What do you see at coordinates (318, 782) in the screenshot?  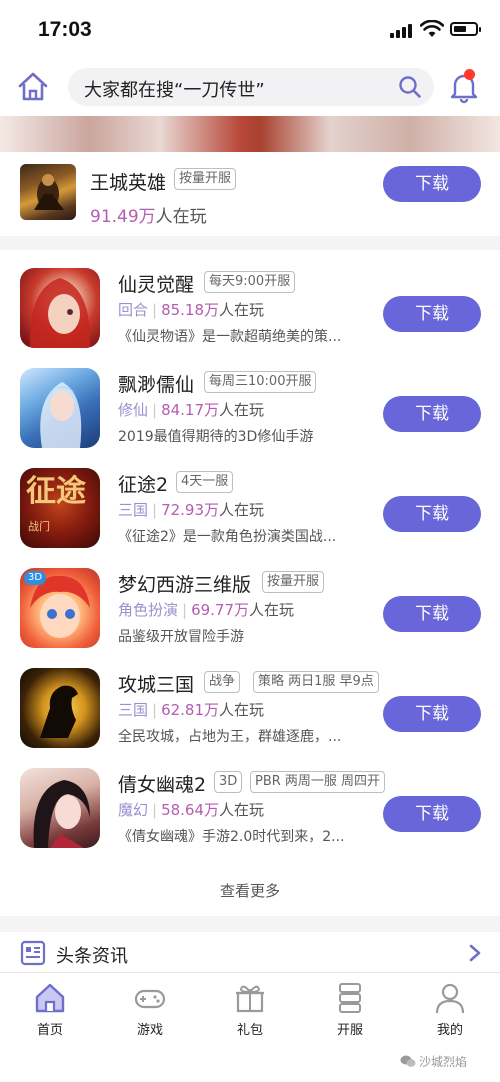 I see `game-tag: PBR 两周一服 周四开` at bounding box center [318, 782].